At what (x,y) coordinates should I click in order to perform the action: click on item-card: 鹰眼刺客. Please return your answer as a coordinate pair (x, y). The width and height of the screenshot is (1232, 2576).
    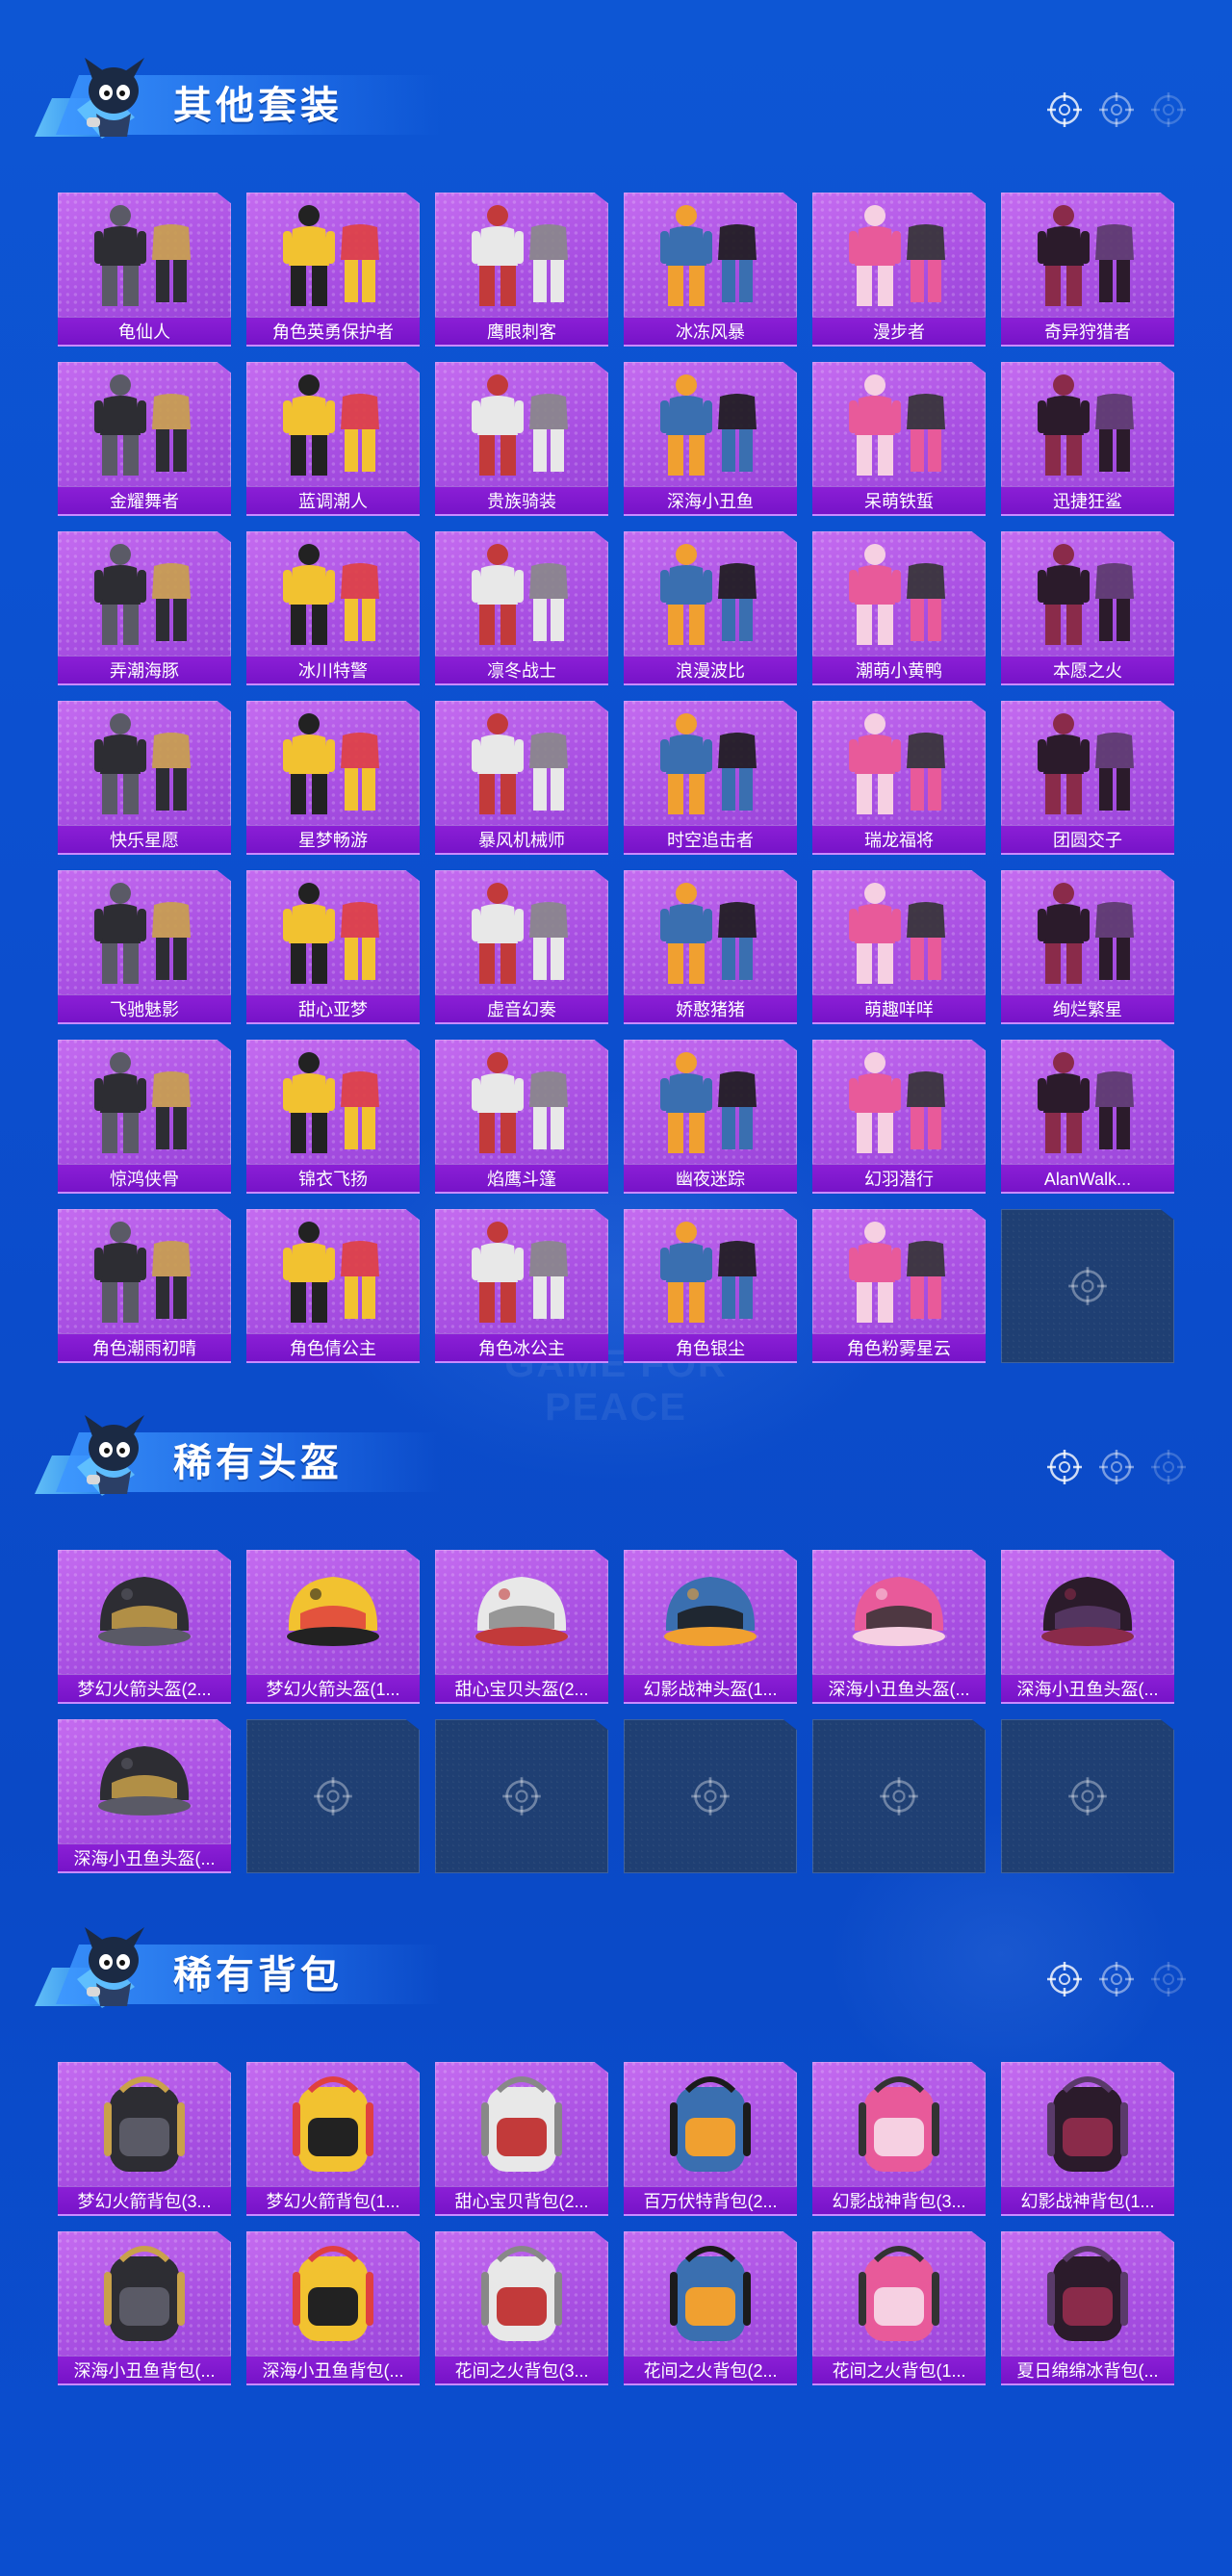
    Looking at the image, I should click on (521, 270).